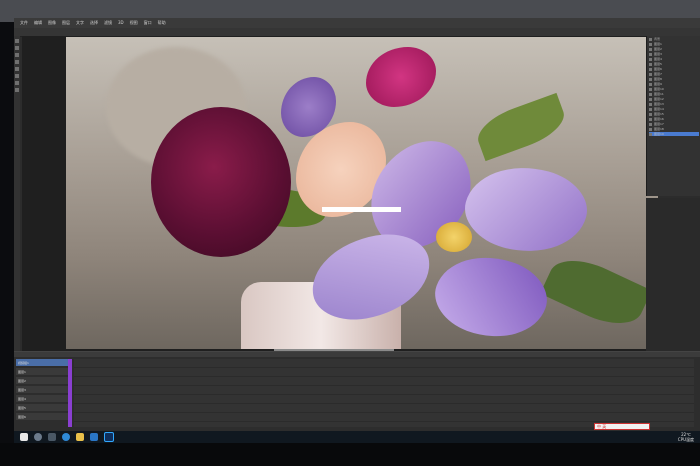 The width and height of the screenshot is (700, 466). Describe the element at coordinates (148, 23) in the screenshot. I see `menu-item: 窗口` at that location.